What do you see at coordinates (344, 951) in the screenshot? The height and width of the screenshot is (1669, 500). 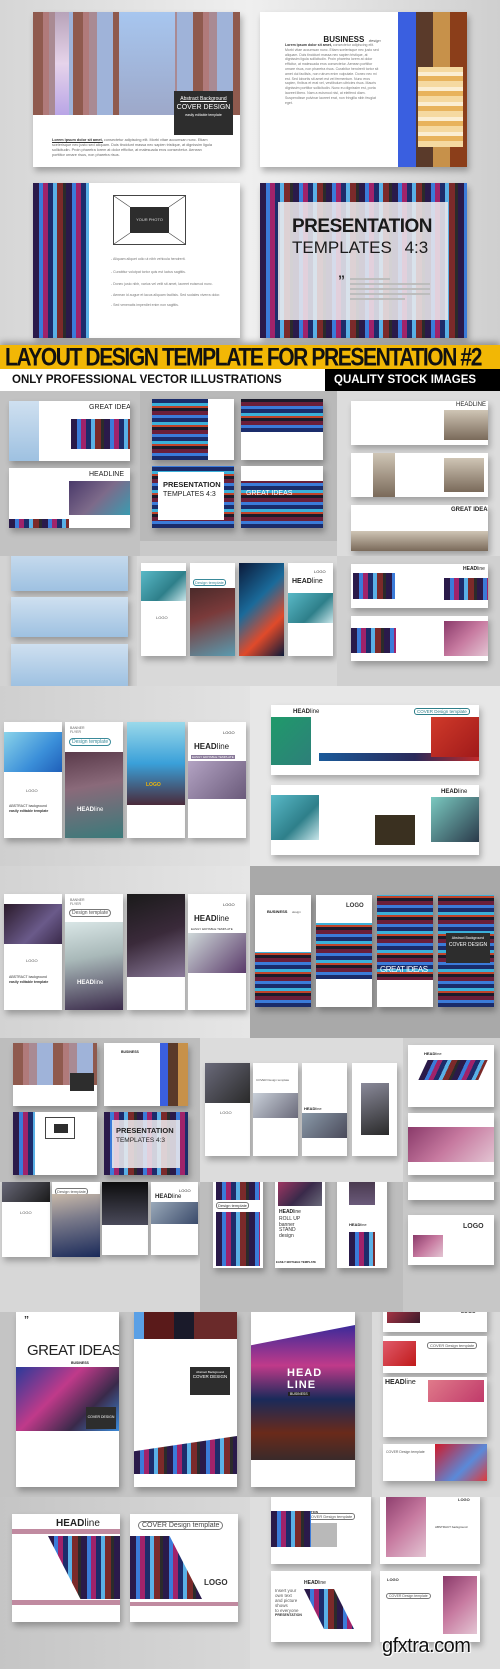 I see `thumb-logo-flyer: LOGO` at bounding box center [344, 951].